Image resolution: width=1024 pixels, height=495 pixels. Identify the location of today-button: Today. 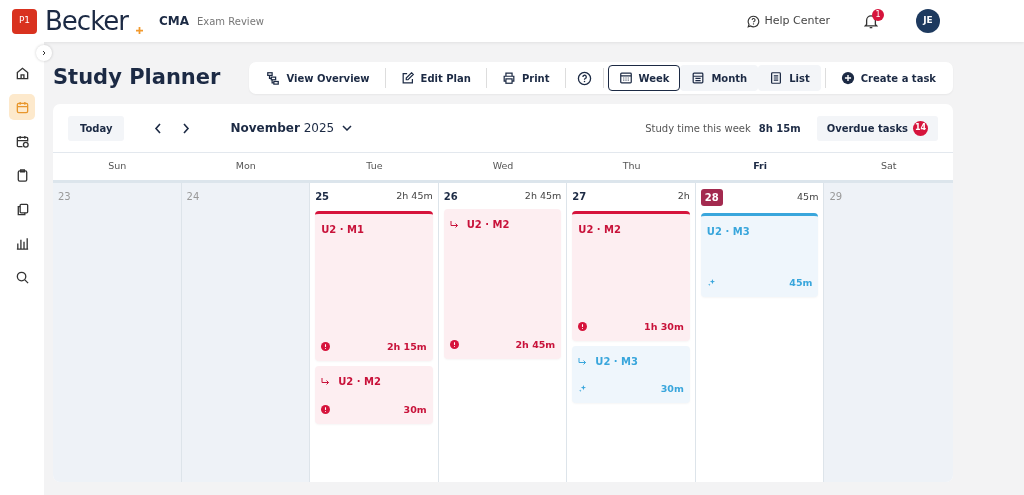
(96, 128).